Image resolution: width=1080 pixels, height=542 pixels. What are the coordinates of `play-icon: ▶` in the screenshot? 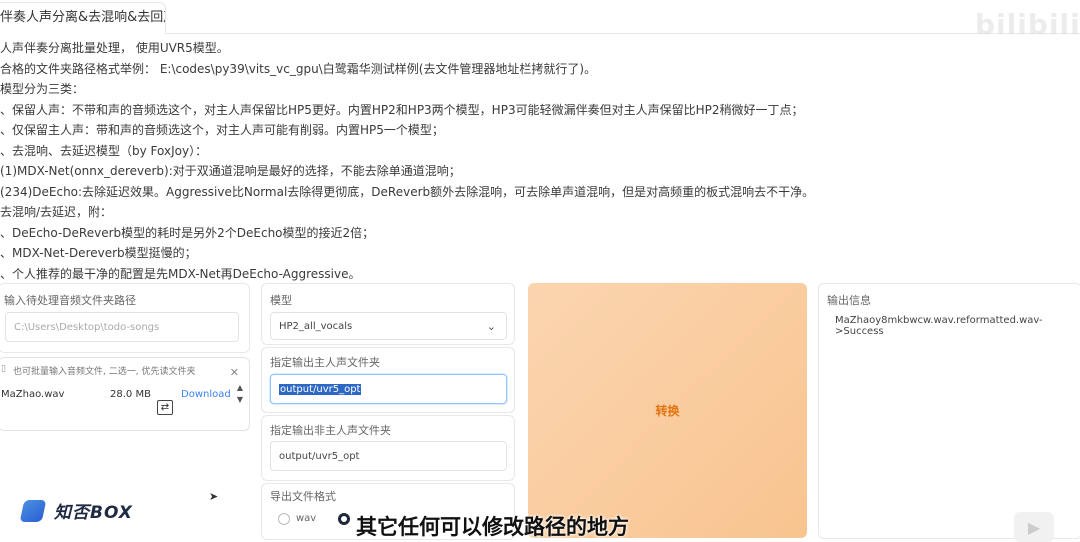 It's located at (1034, 527).